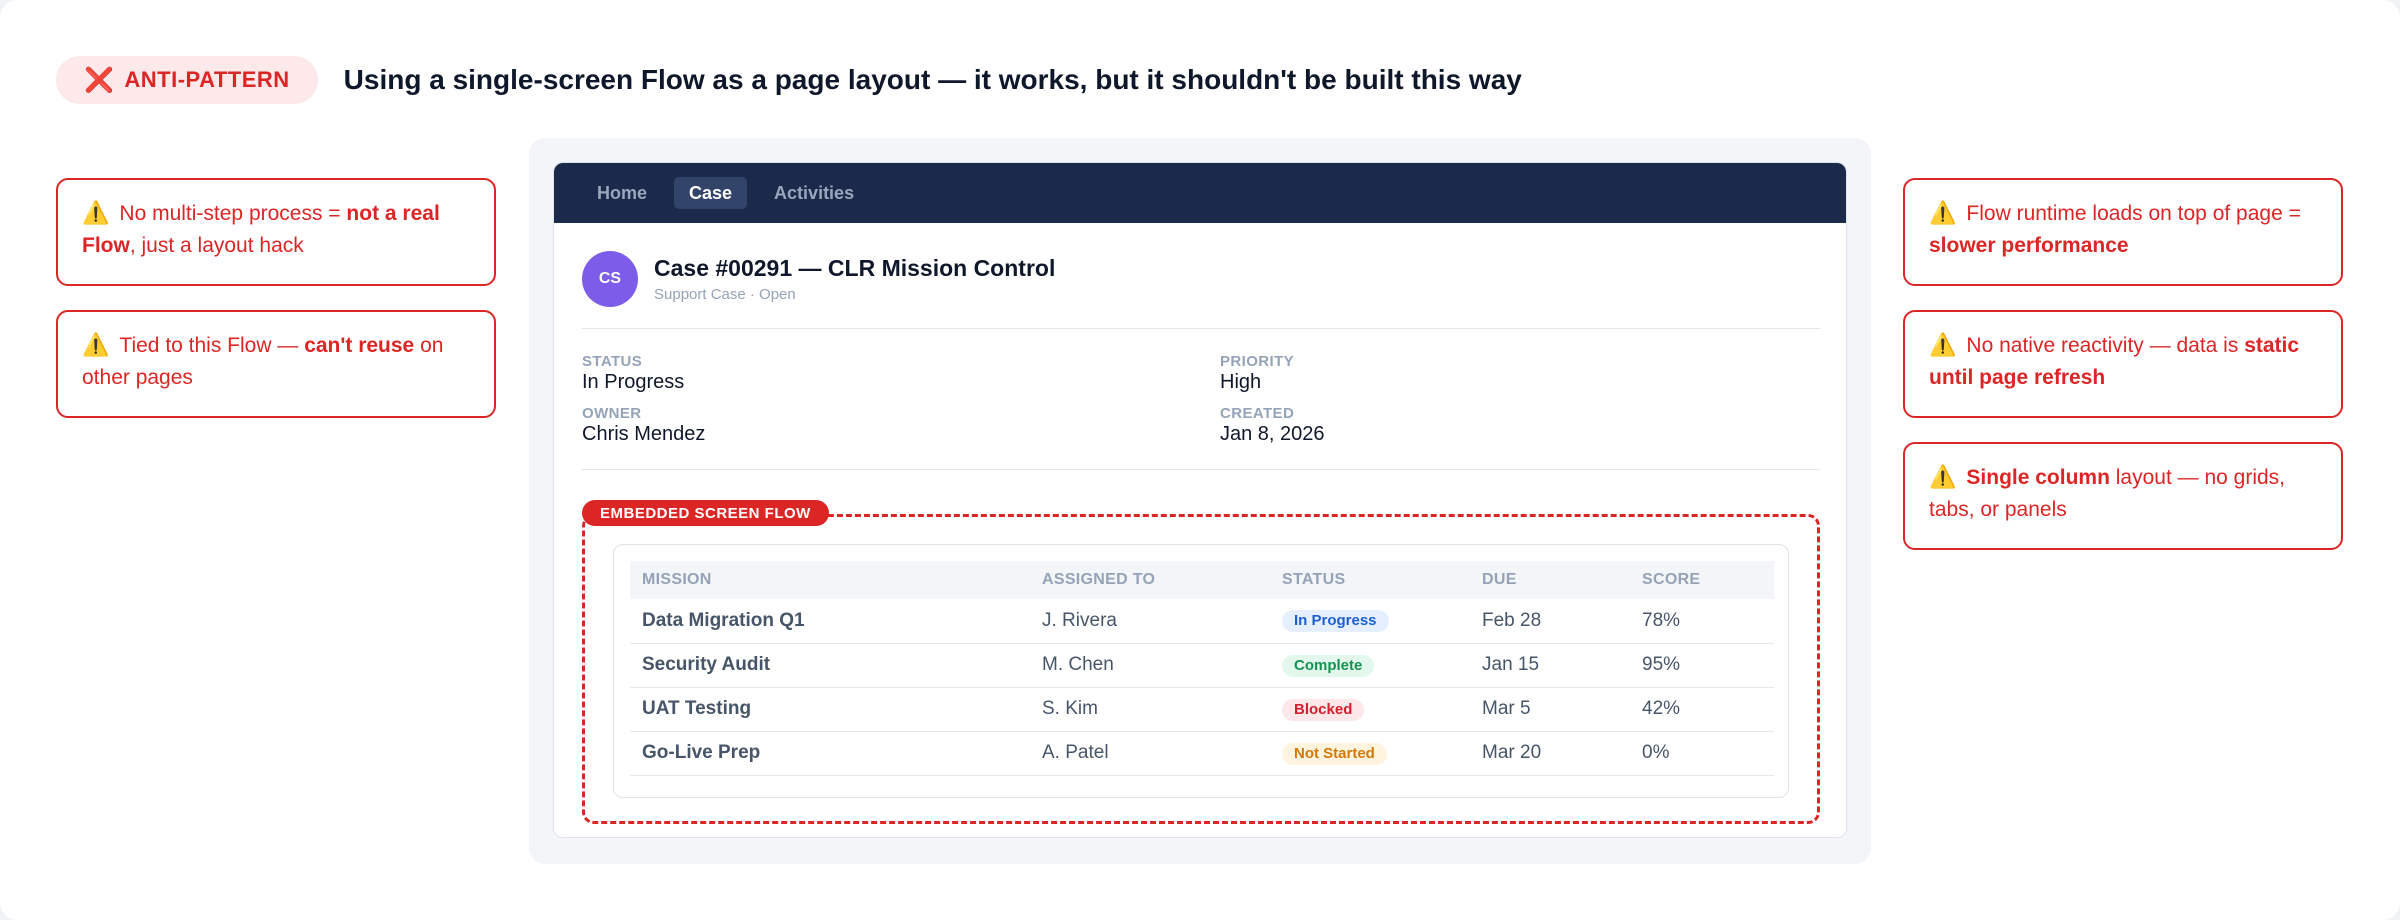 The height and width of the screenshot is (920, 2400). I want to click on field-owner: OWNER Chris Mendez, so click(643, 425).